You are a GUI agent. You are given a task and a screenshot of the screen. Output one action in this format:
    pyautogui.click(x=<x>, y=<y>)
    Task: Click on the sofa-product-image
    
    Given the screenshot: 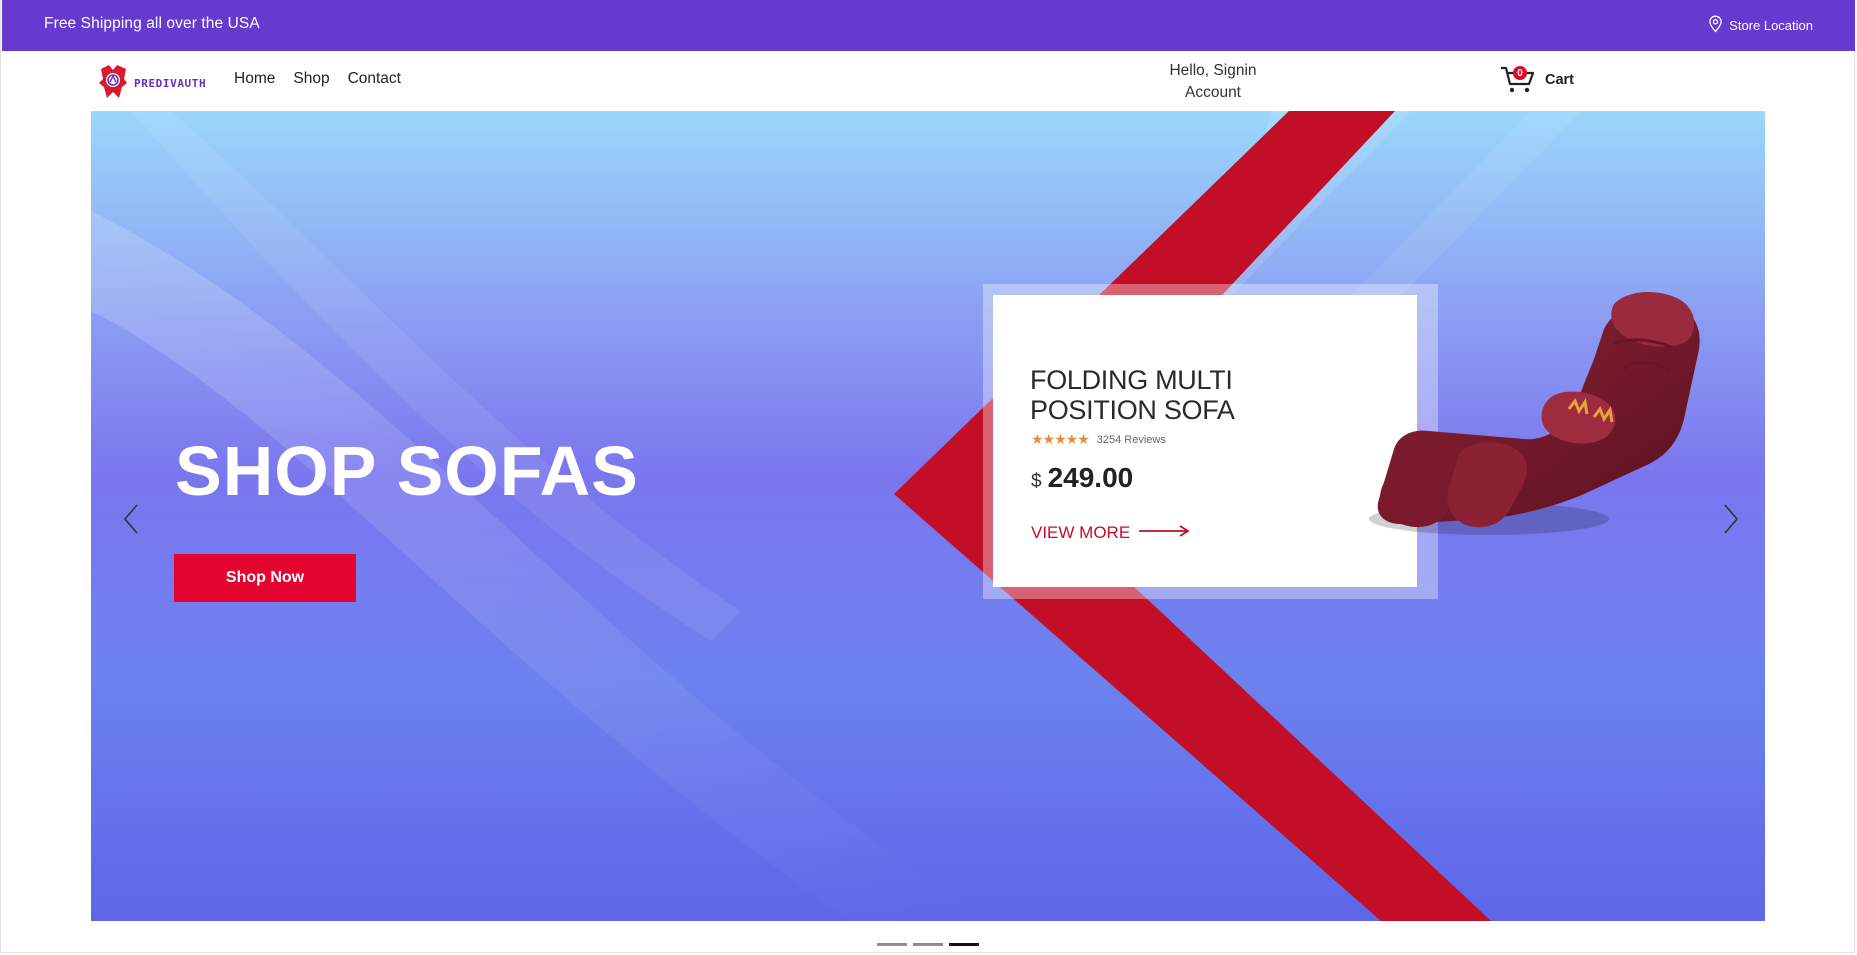 What is the action you would take?
    pyautogui.click(x=1534, y=413)
    